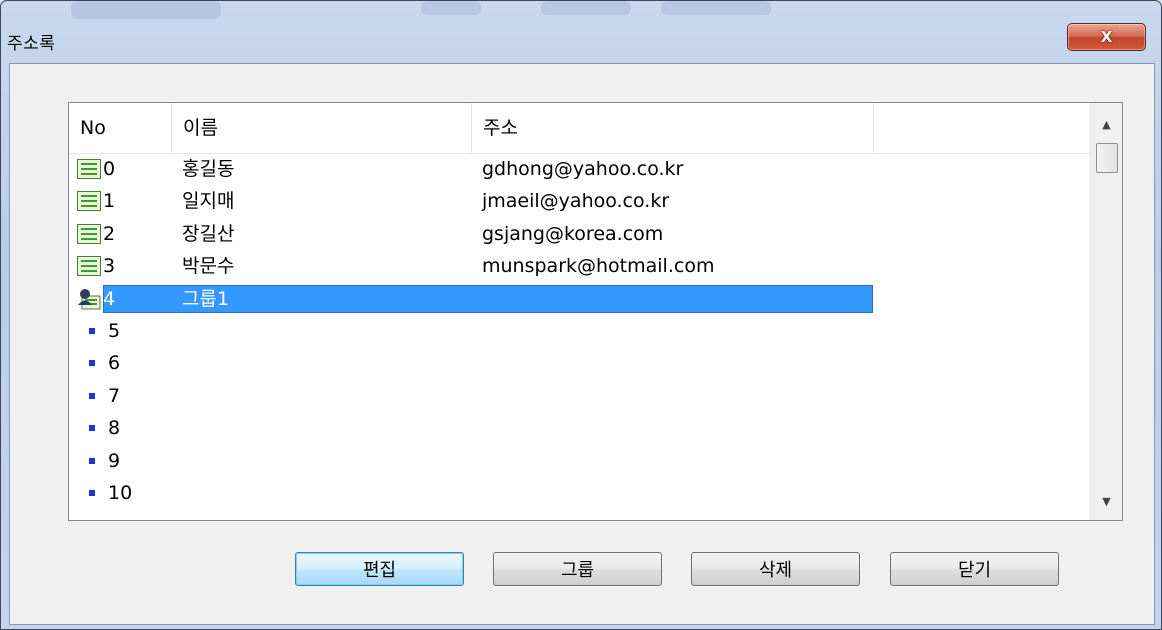  I want to click on table-row: 1 일지매 jmaeil@yahoo.co.kr, so click(579, 201).